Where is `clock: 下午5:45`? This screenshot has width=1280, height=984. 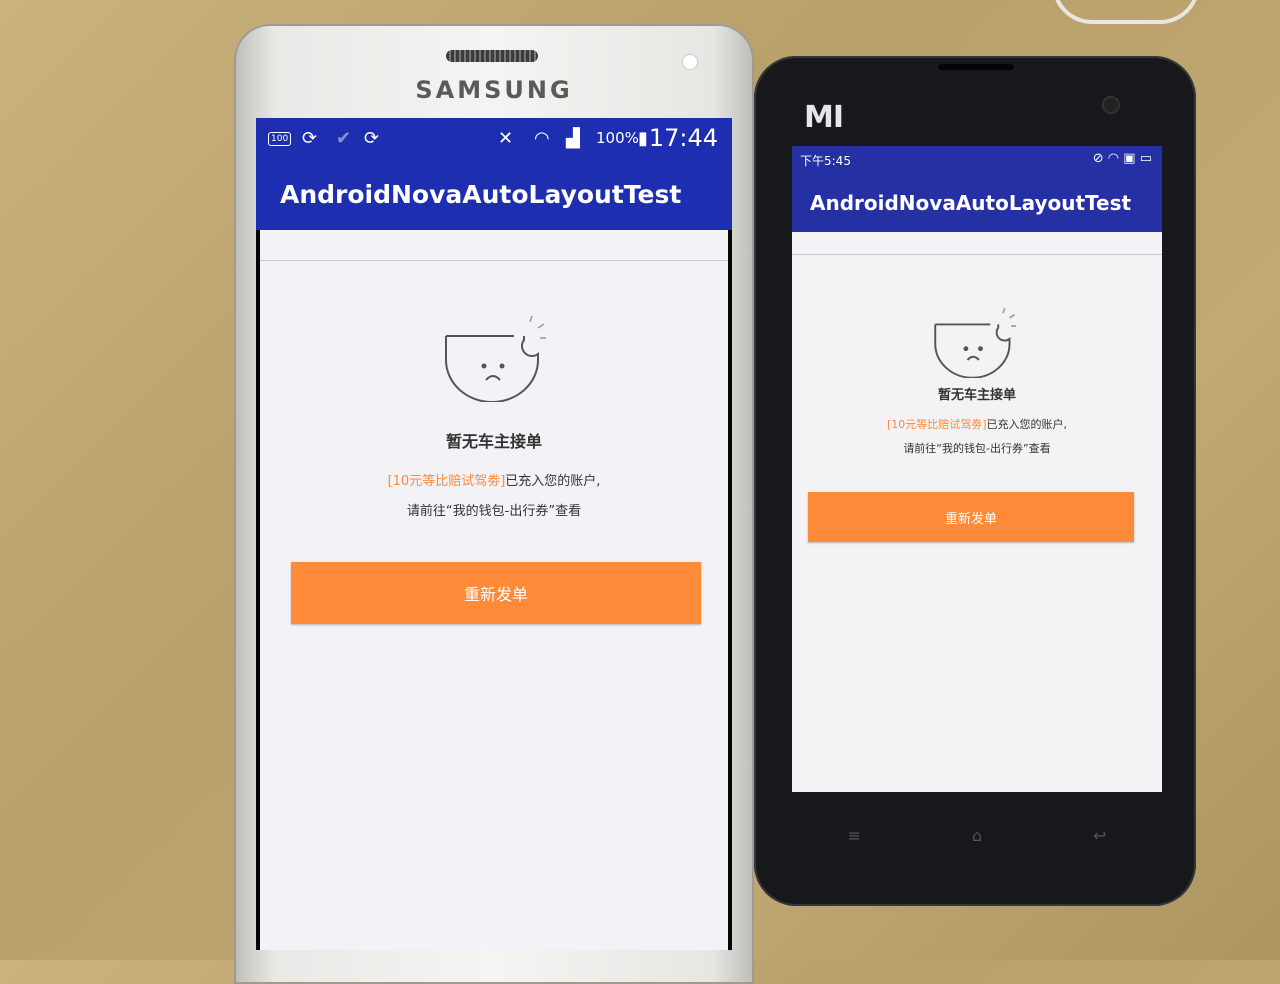
clock: 下午5:45 is located at coordinates (825, 161).